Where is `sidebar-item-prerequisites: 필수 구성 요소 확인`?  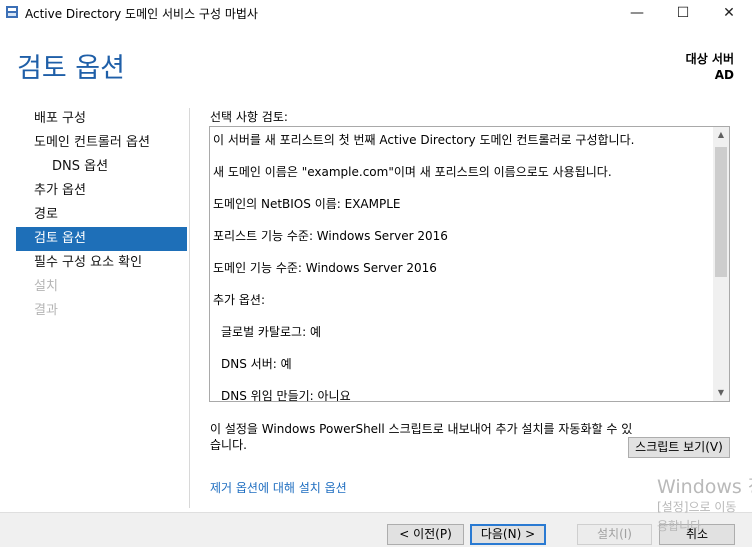
sidebar-item-prerequisites: 필수 구성 요소 확인 is located at coordinates (101, 263).